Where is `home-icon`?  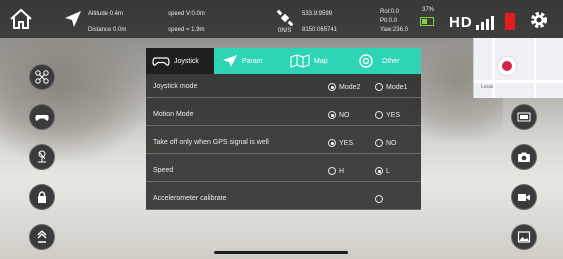 home-icon is located at coordinates (21, 19).